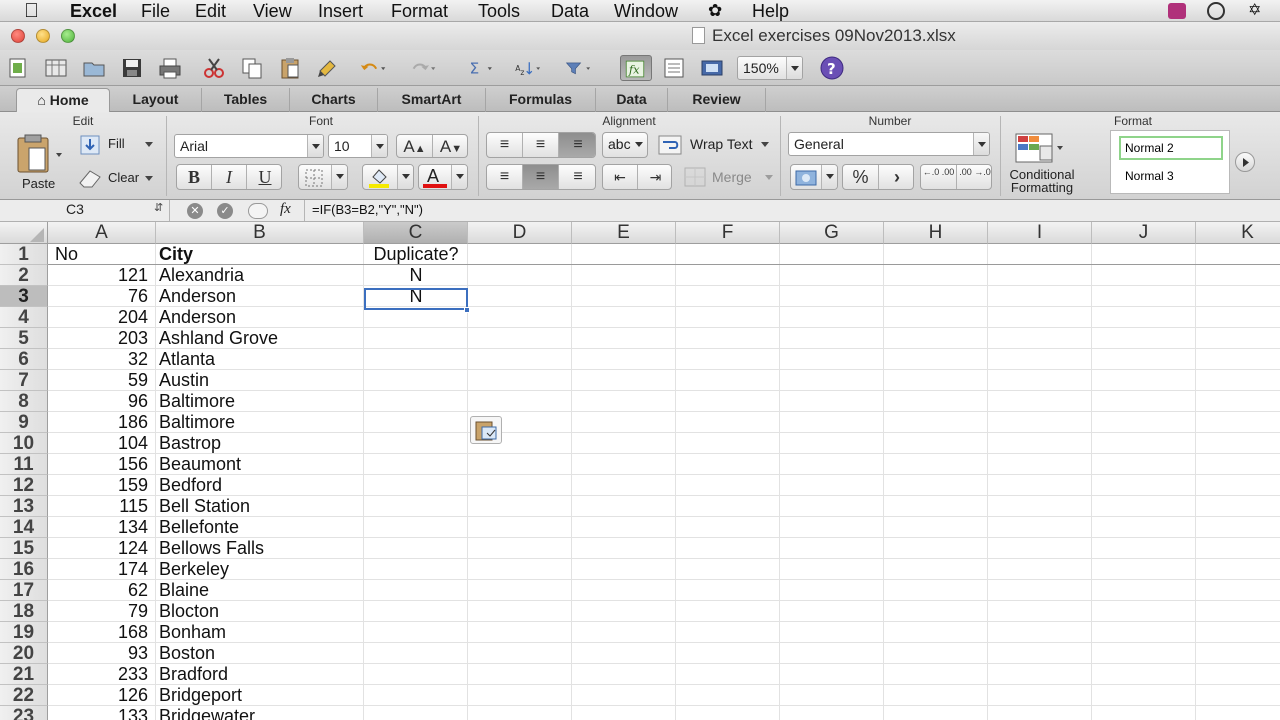 This screenshot has width=1280, height=720. Describe the element at coordinates (132, 68) in the screenshot. I see `save-icon` at that location.